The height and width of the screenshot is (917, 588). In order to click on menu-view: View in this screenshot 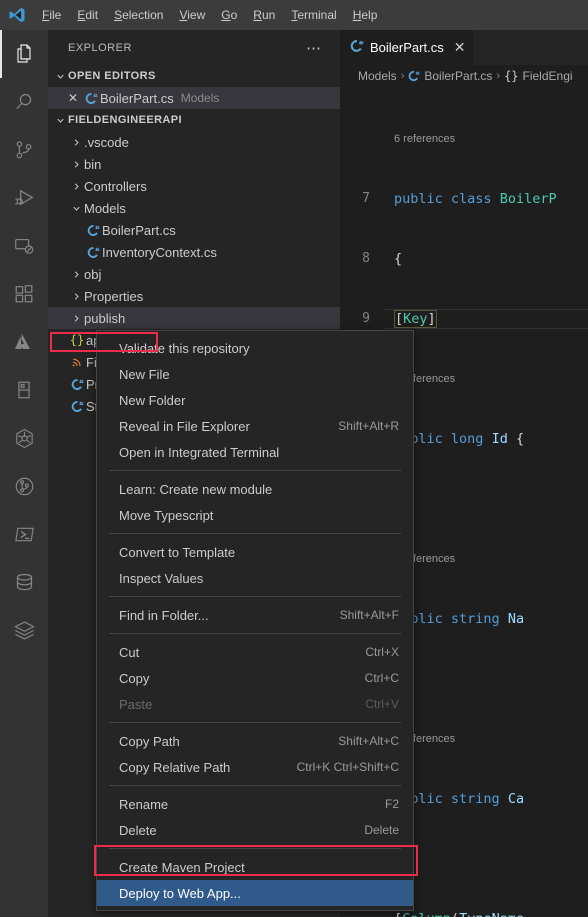, I will do `click(192, 15)`.